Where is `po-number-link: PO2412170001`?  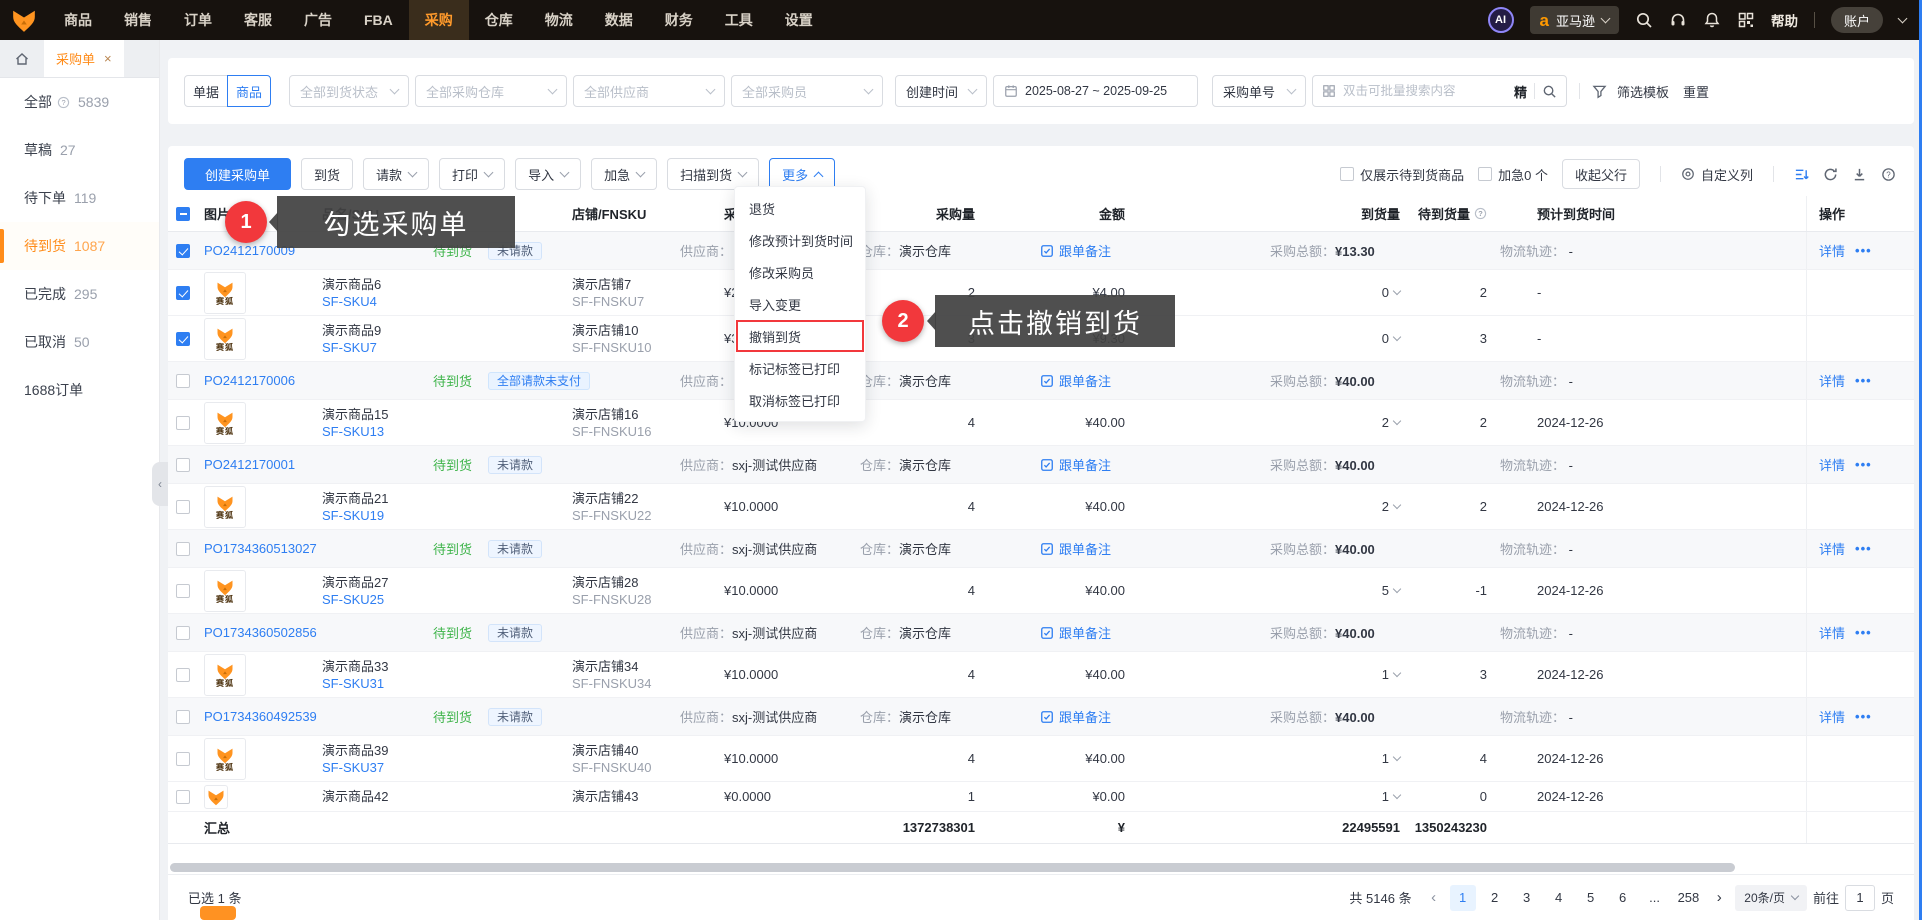
po-number-link: PO2412170001 is located at coordinates (318, 464).